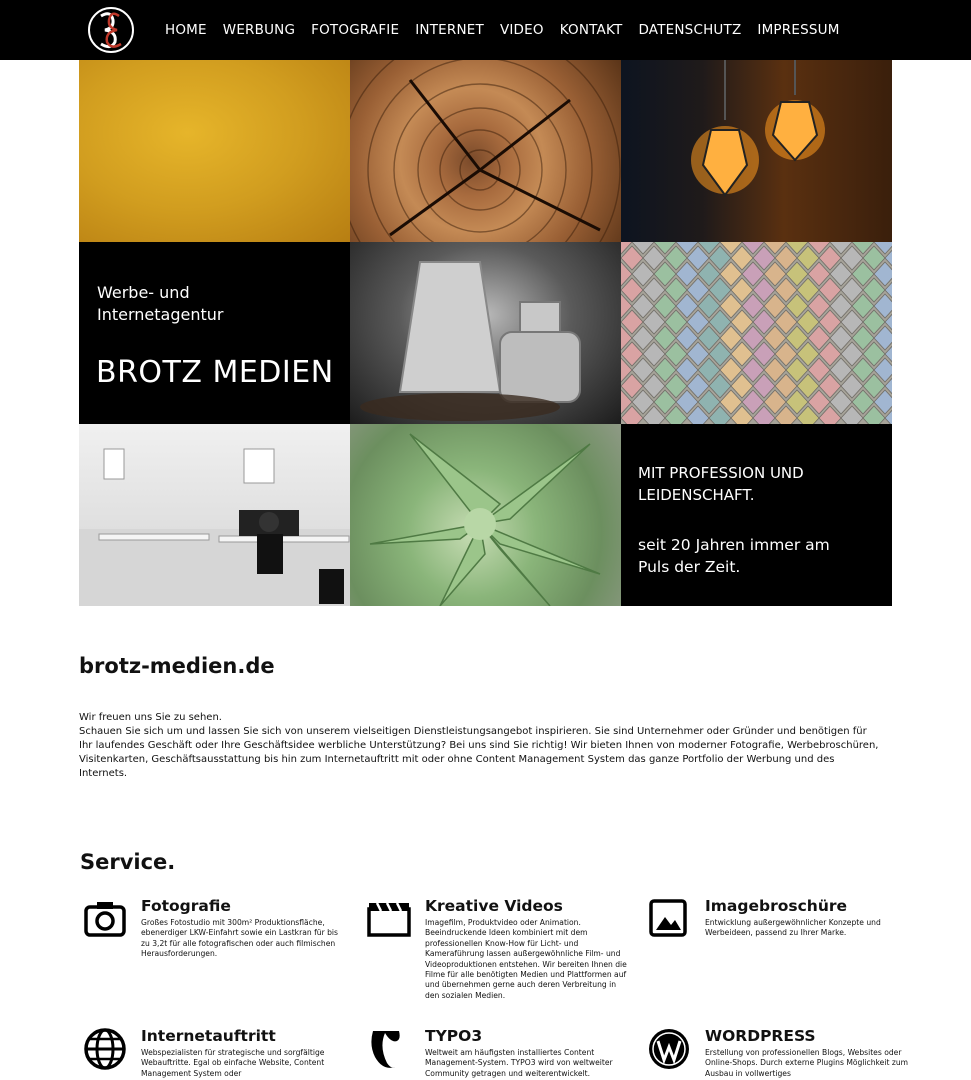  What do you see at coordinates (798, 30) in the screenshot?
I see `nav-impressum: IMPRESSUM` at bounding box center [798, 30].